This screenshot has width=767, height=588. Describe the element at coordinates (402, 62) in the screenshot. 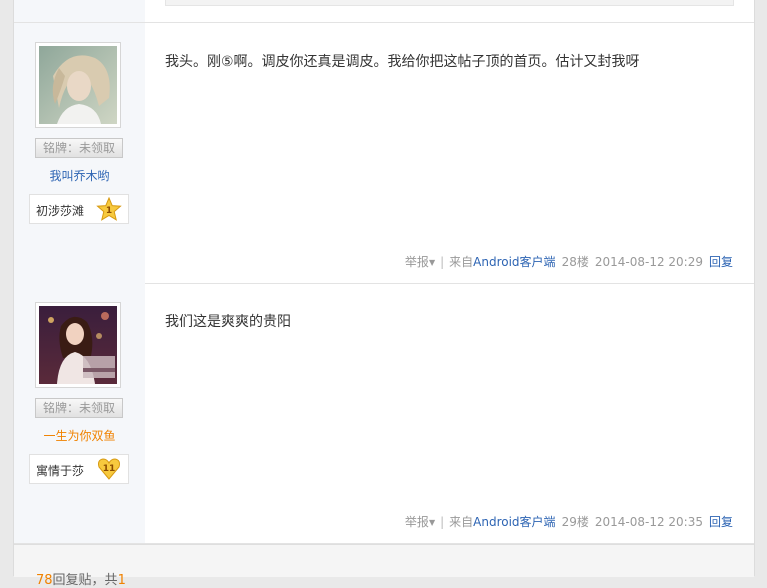

I see `post-content: 我头。刚⑤啊。调皮你还真是调皮。我给你把这帖子顶的首页。估计又封我呀` at that location.